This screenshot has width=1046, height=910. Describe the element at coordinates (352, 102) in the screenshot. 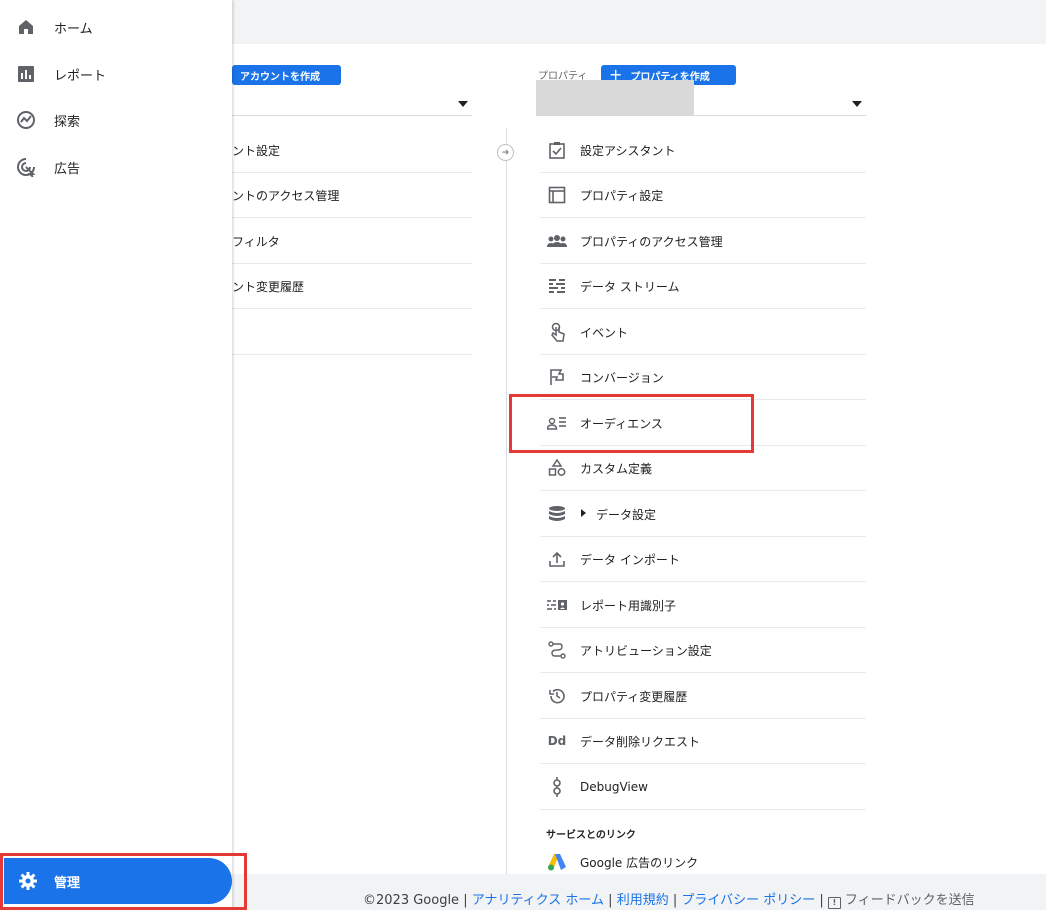

I see `account-select` at that location.